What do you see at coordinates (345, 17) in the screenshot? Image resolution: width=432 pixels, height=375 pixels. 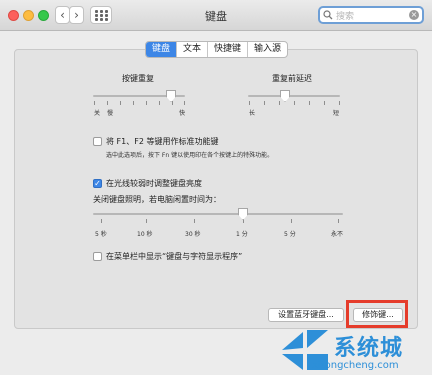 I see `search-placeholder: 搜索` at bounding box center [345, 17].